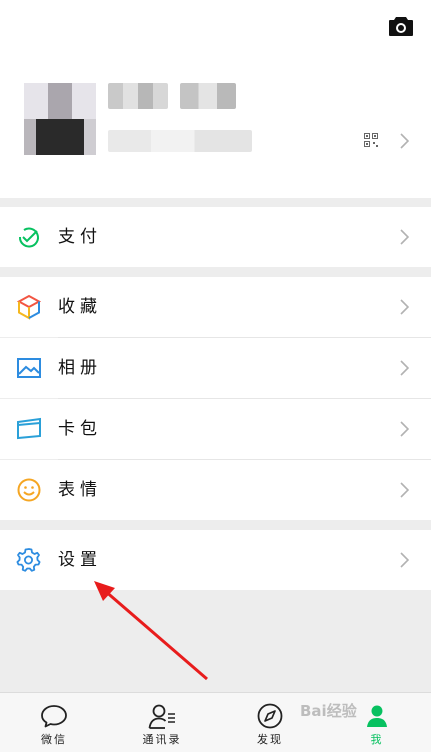  Describe the element at coordinates (215, 307) in the screenshot. I see `menu-item-favorites: 收藏` at that location.